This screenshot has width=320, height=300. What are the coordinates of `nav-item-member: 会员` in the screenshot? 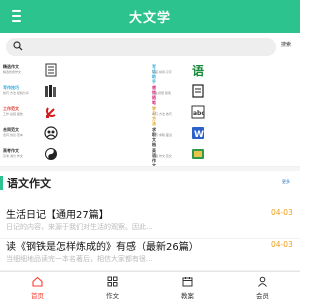 It's located at (262, 286).